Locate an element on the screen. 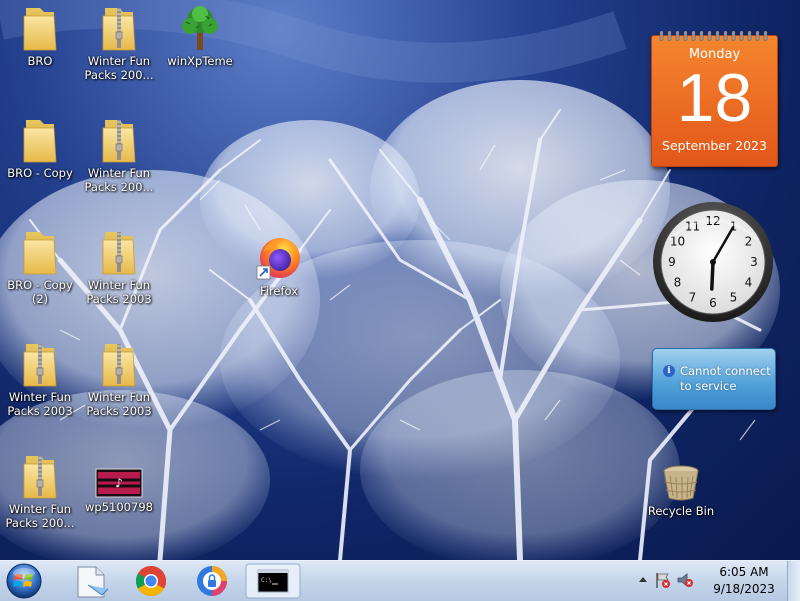 The width and height of the screenshot is (800, 601). clock-number: 9 is located at coordinates (672, 262).